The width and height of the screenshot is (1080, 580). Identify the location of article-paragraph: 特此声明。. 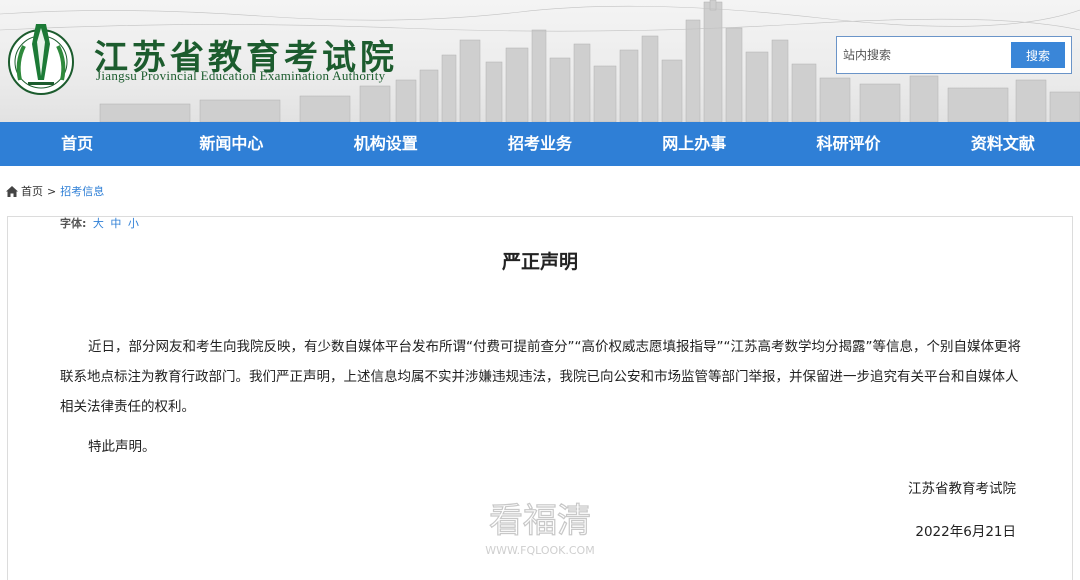
(122, 447).